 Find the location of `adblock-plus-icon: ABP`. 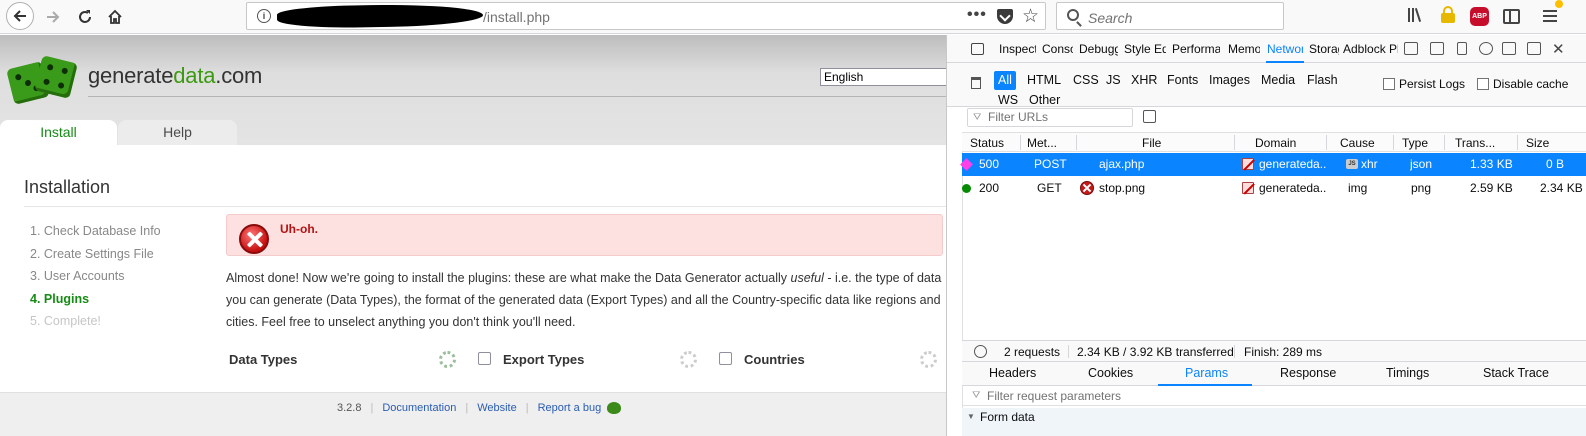

adblock-plus-icon: ABP is located at coordinates (1479, 16).